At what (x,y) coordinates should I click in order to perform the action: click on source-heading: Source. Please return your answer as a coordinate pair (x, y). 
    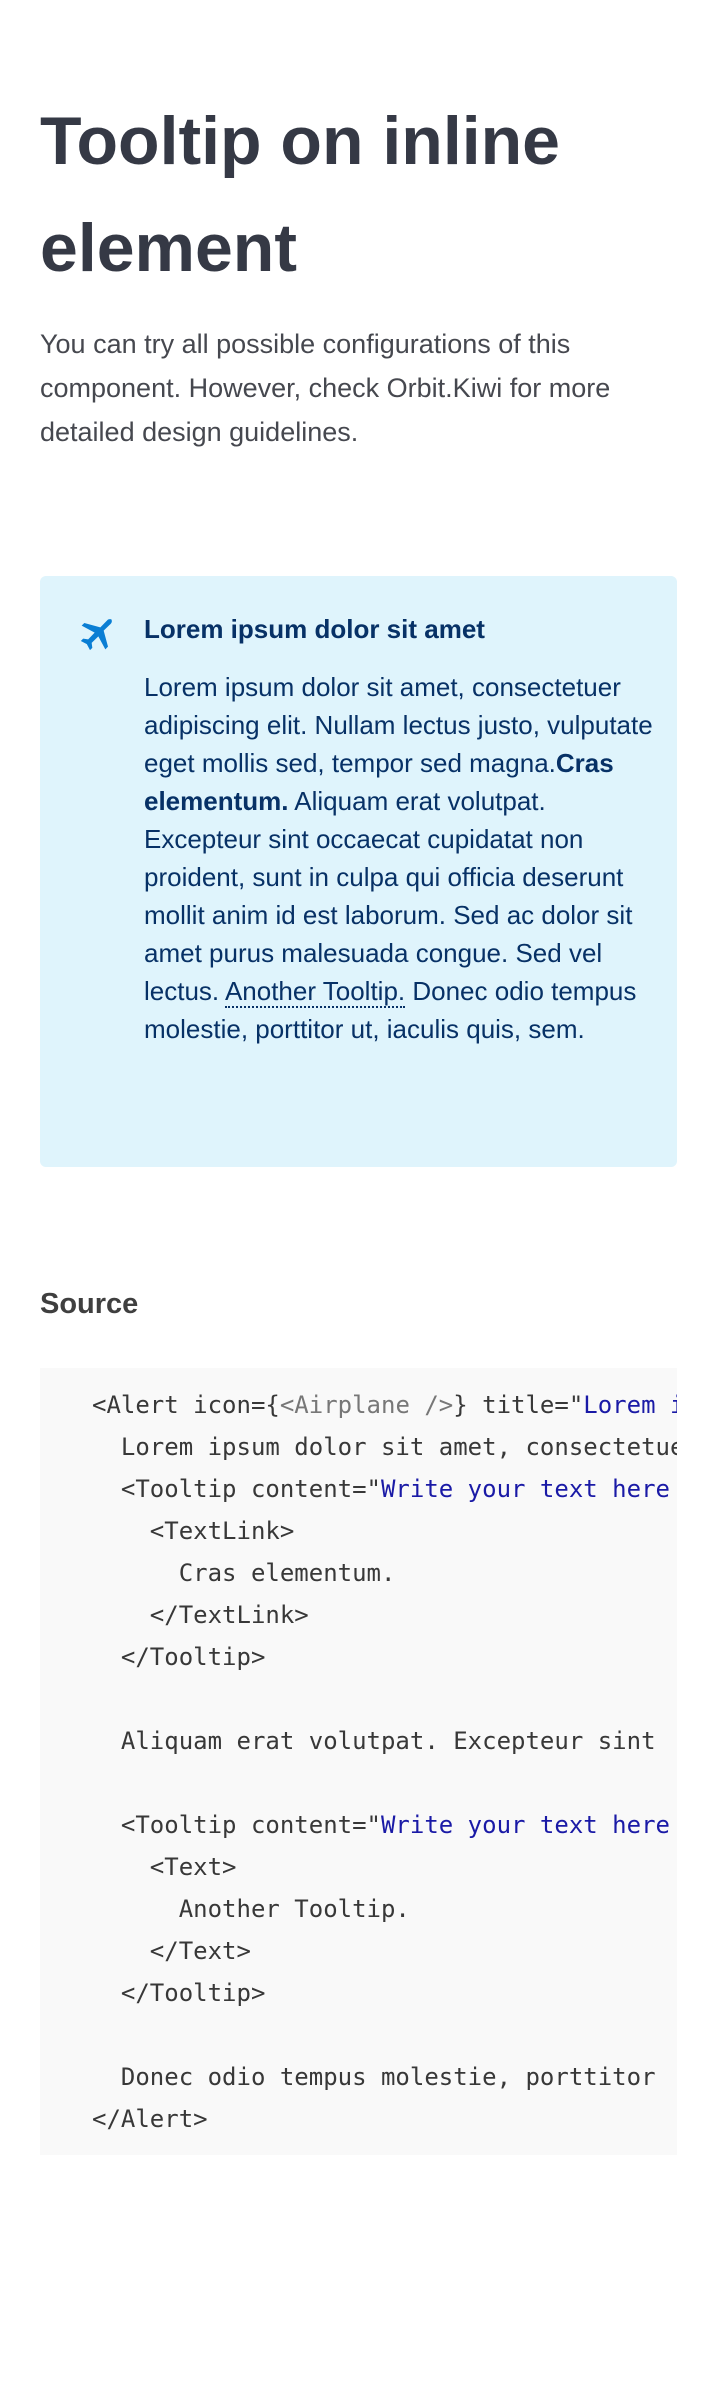
    Looking at the image, I should click on (89, 1304).